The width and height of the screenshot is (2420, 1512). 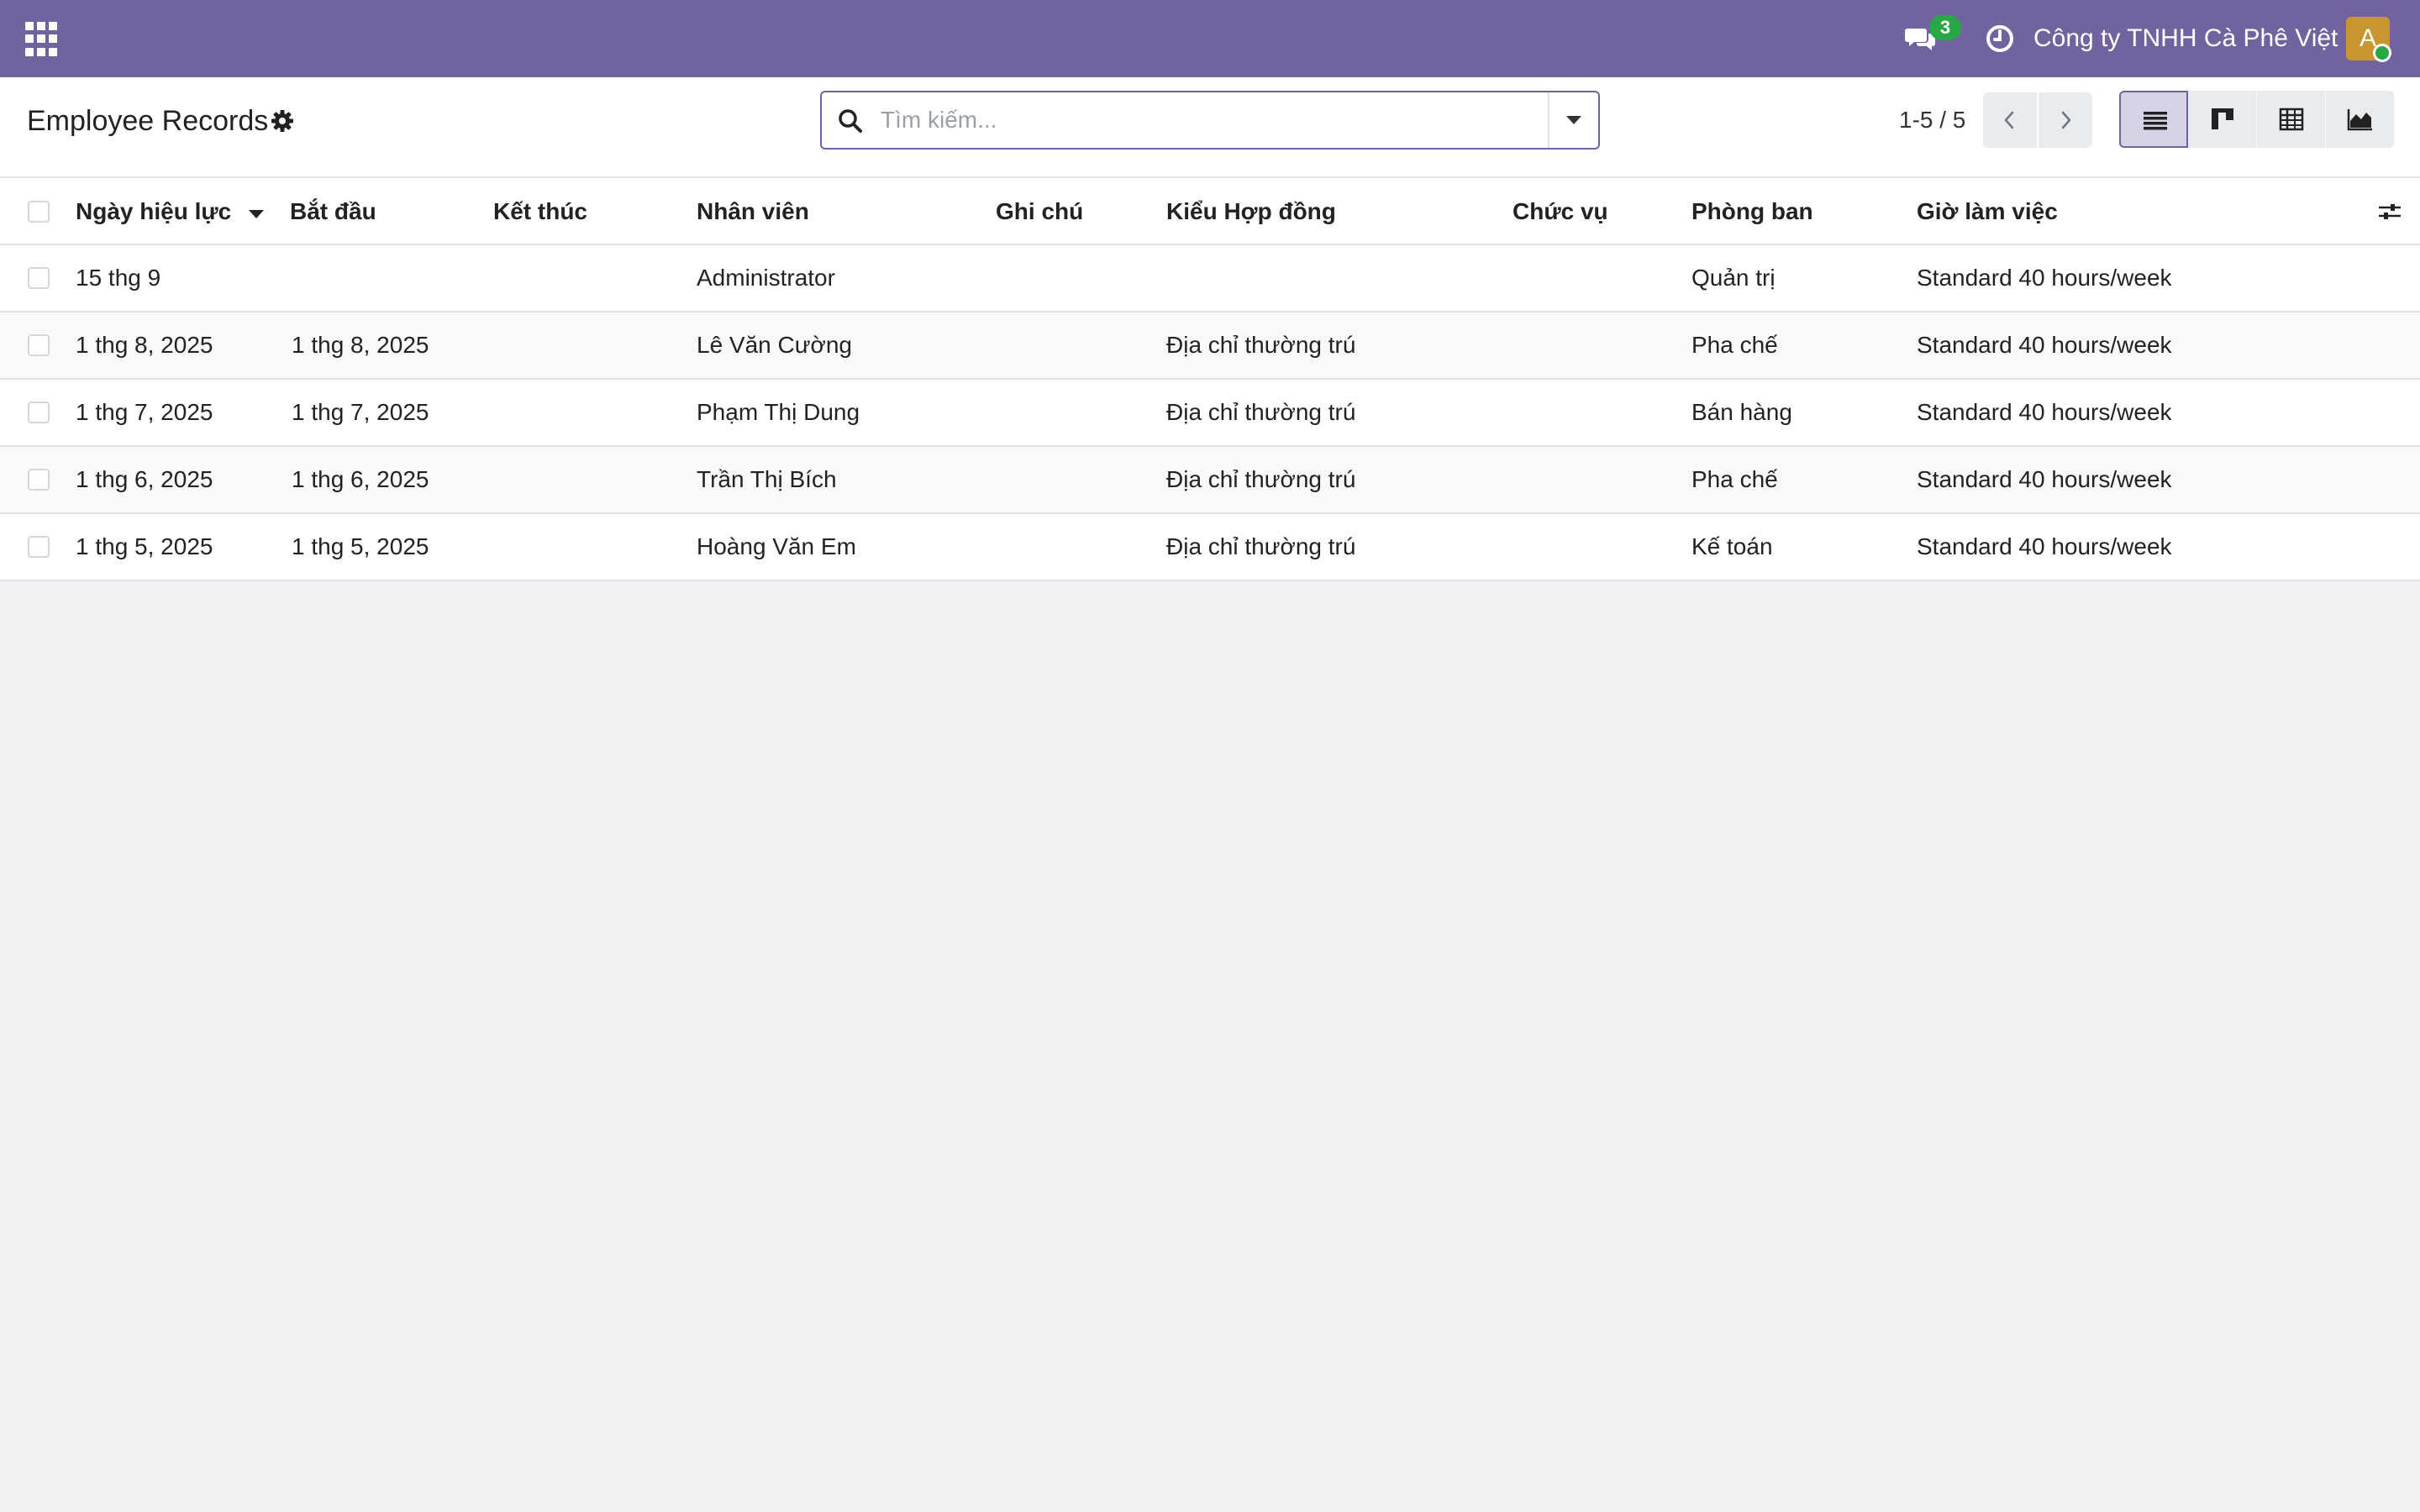 What do you see at coordinates (144, 345) in the screenshot?
I see `cell-date: 1 thg 8, 2025` at bounding box center [144, 345].